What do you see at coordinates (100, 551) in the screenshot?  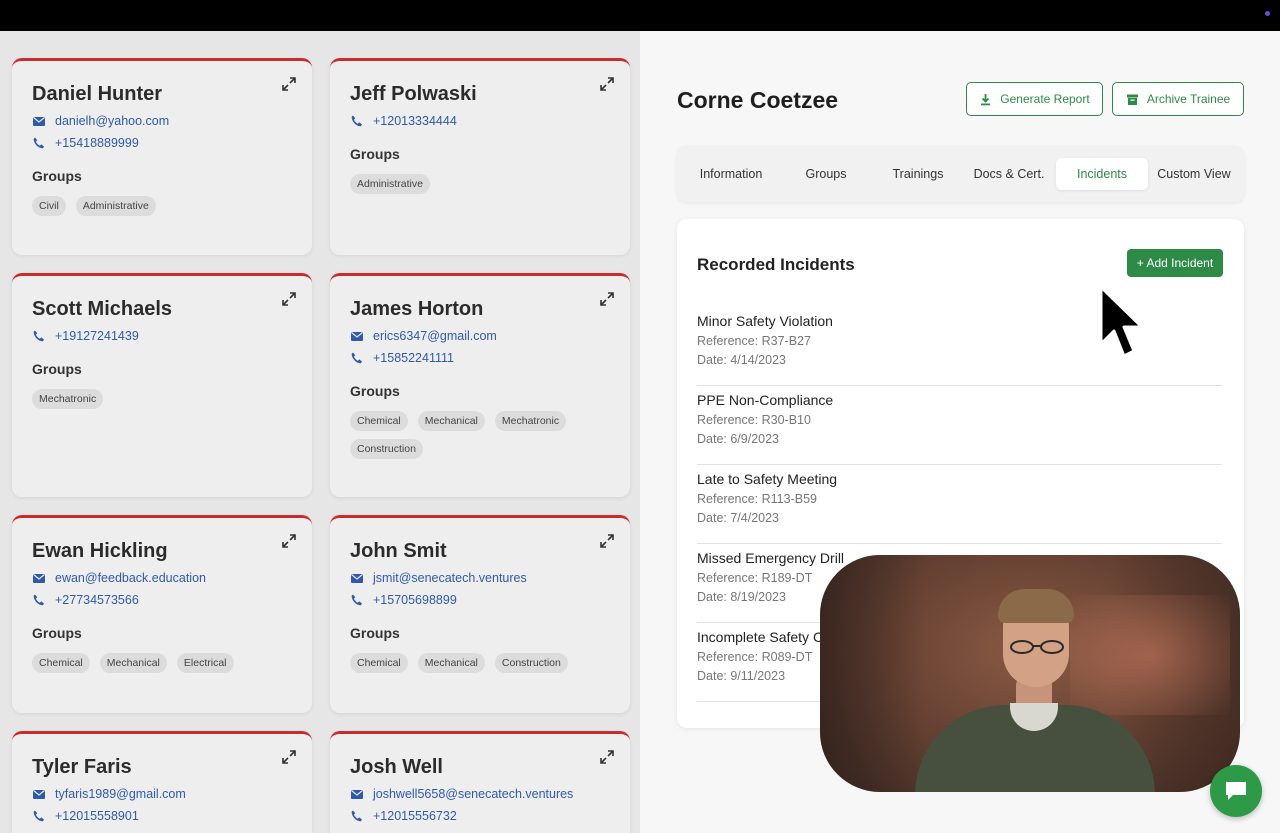 I see `trainee-name: Ewan Hickling` at bounding box center [100, 551].